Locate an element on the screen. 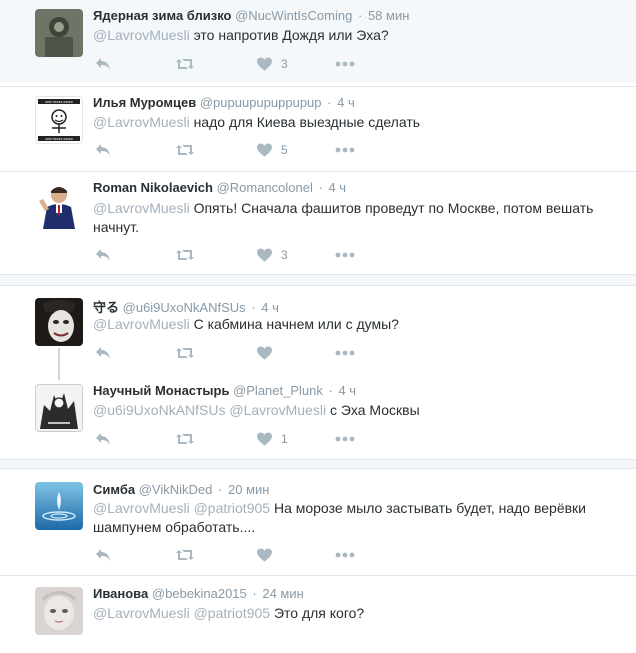 Image resolution: width=636 pixels, height=653 pixels. leader-avatar is located at coordinates (59, 205).